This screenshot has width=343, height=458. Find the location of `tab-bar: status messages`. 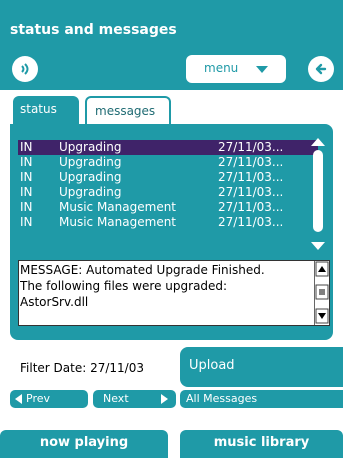

tab-bar: status messages is located at coordinates (171, 111).